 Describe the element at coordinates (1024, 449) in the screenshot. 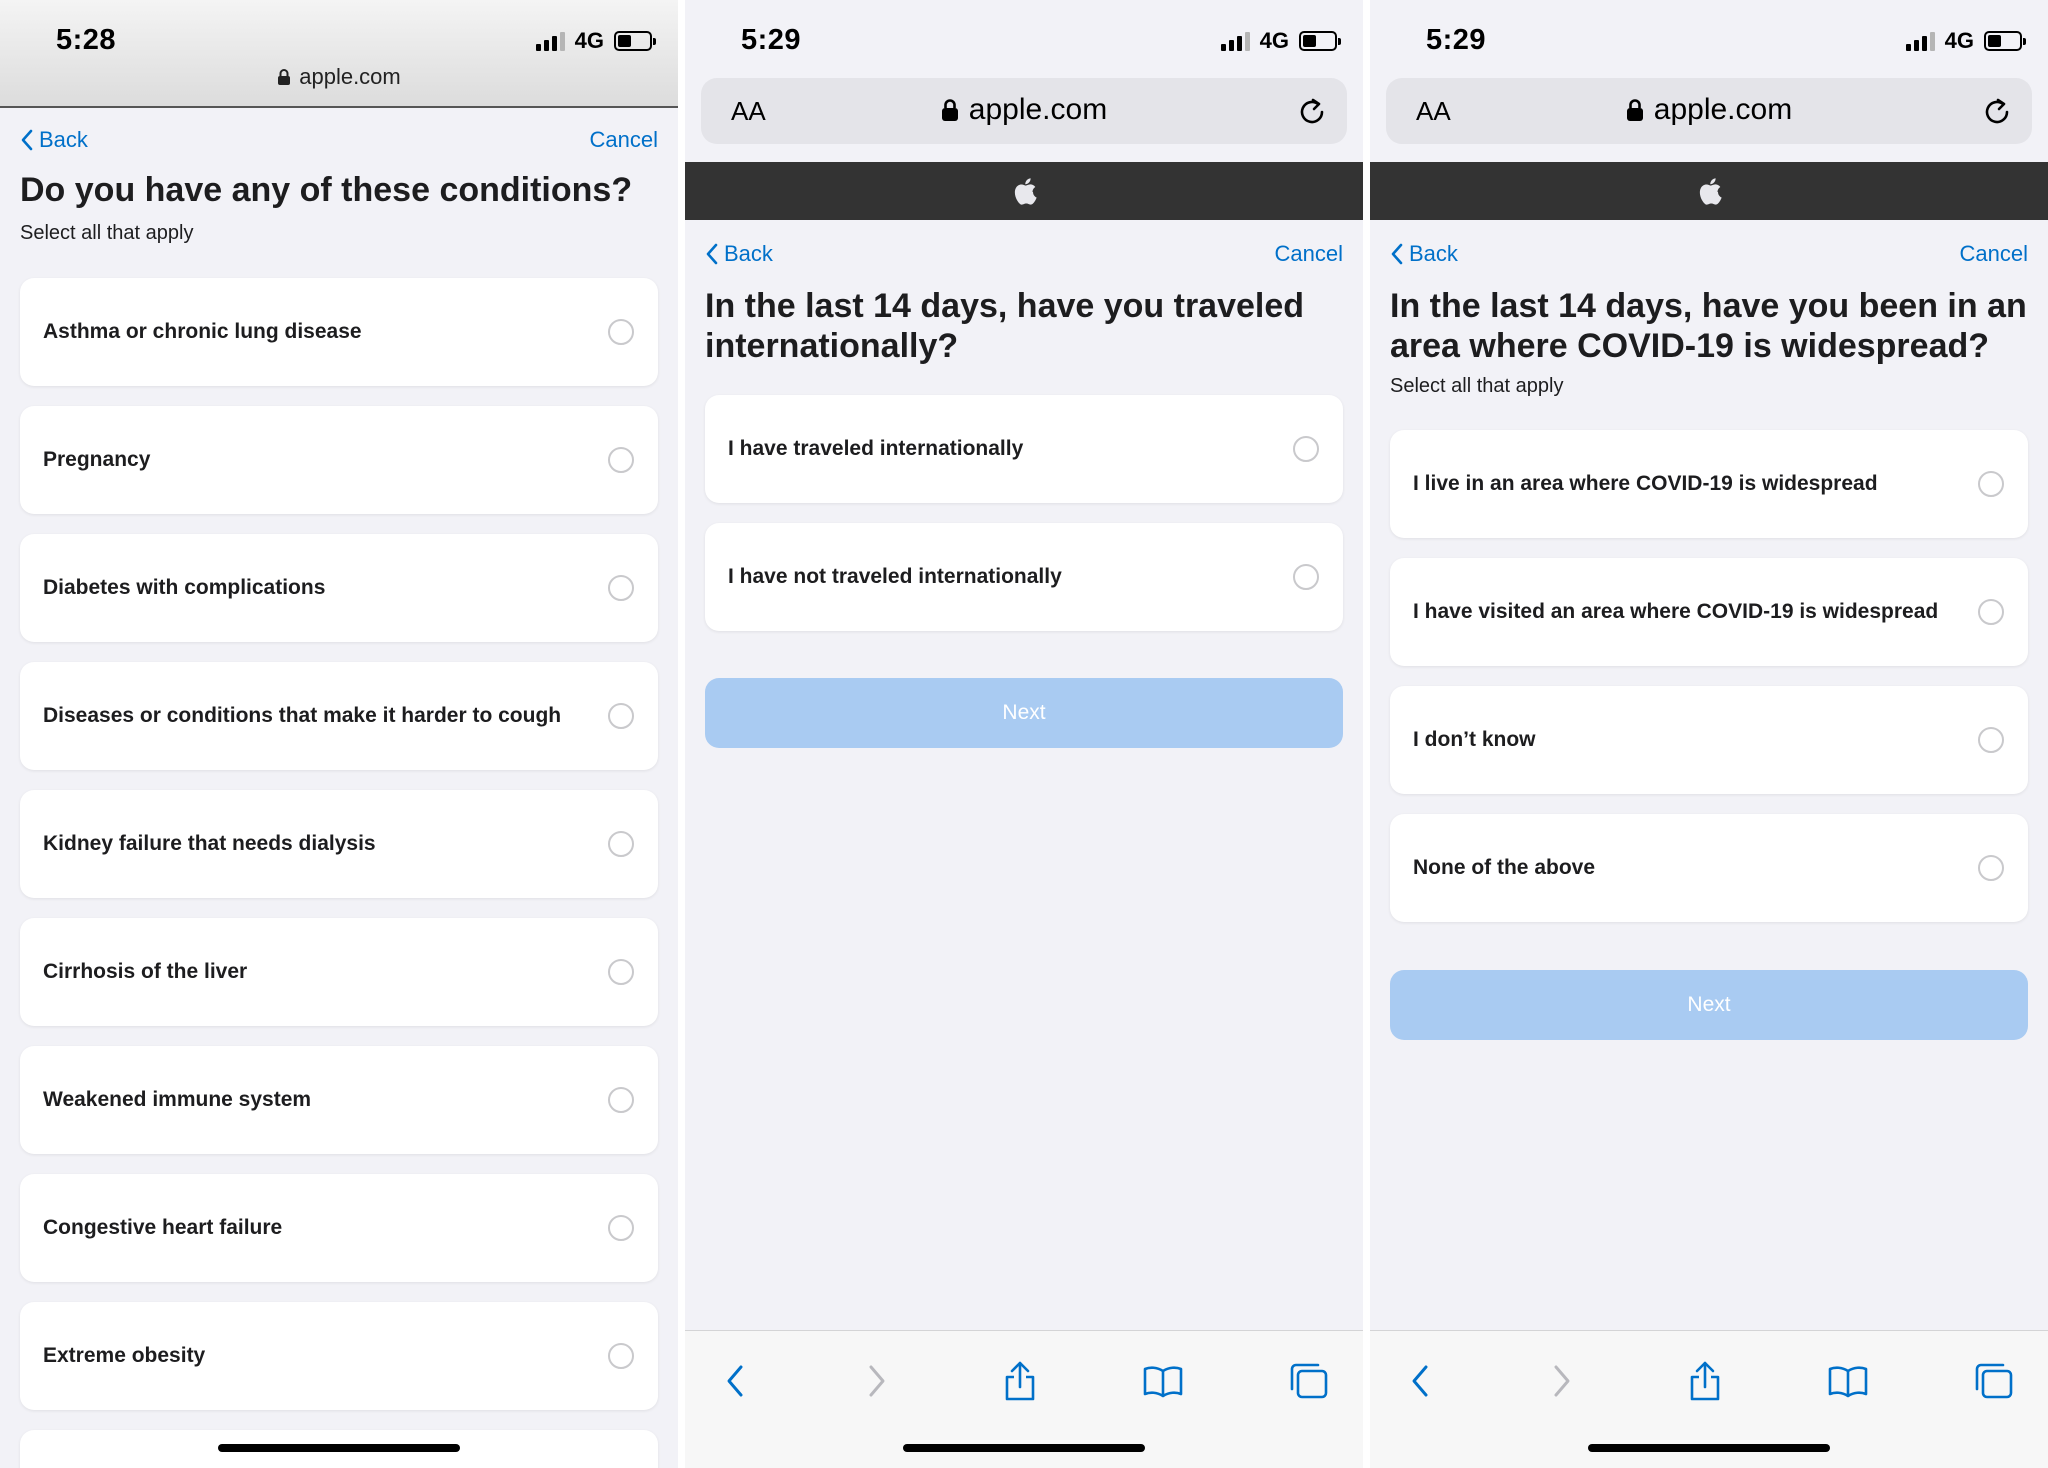

I see `option-traveled: I have traveled internationally` at that location.